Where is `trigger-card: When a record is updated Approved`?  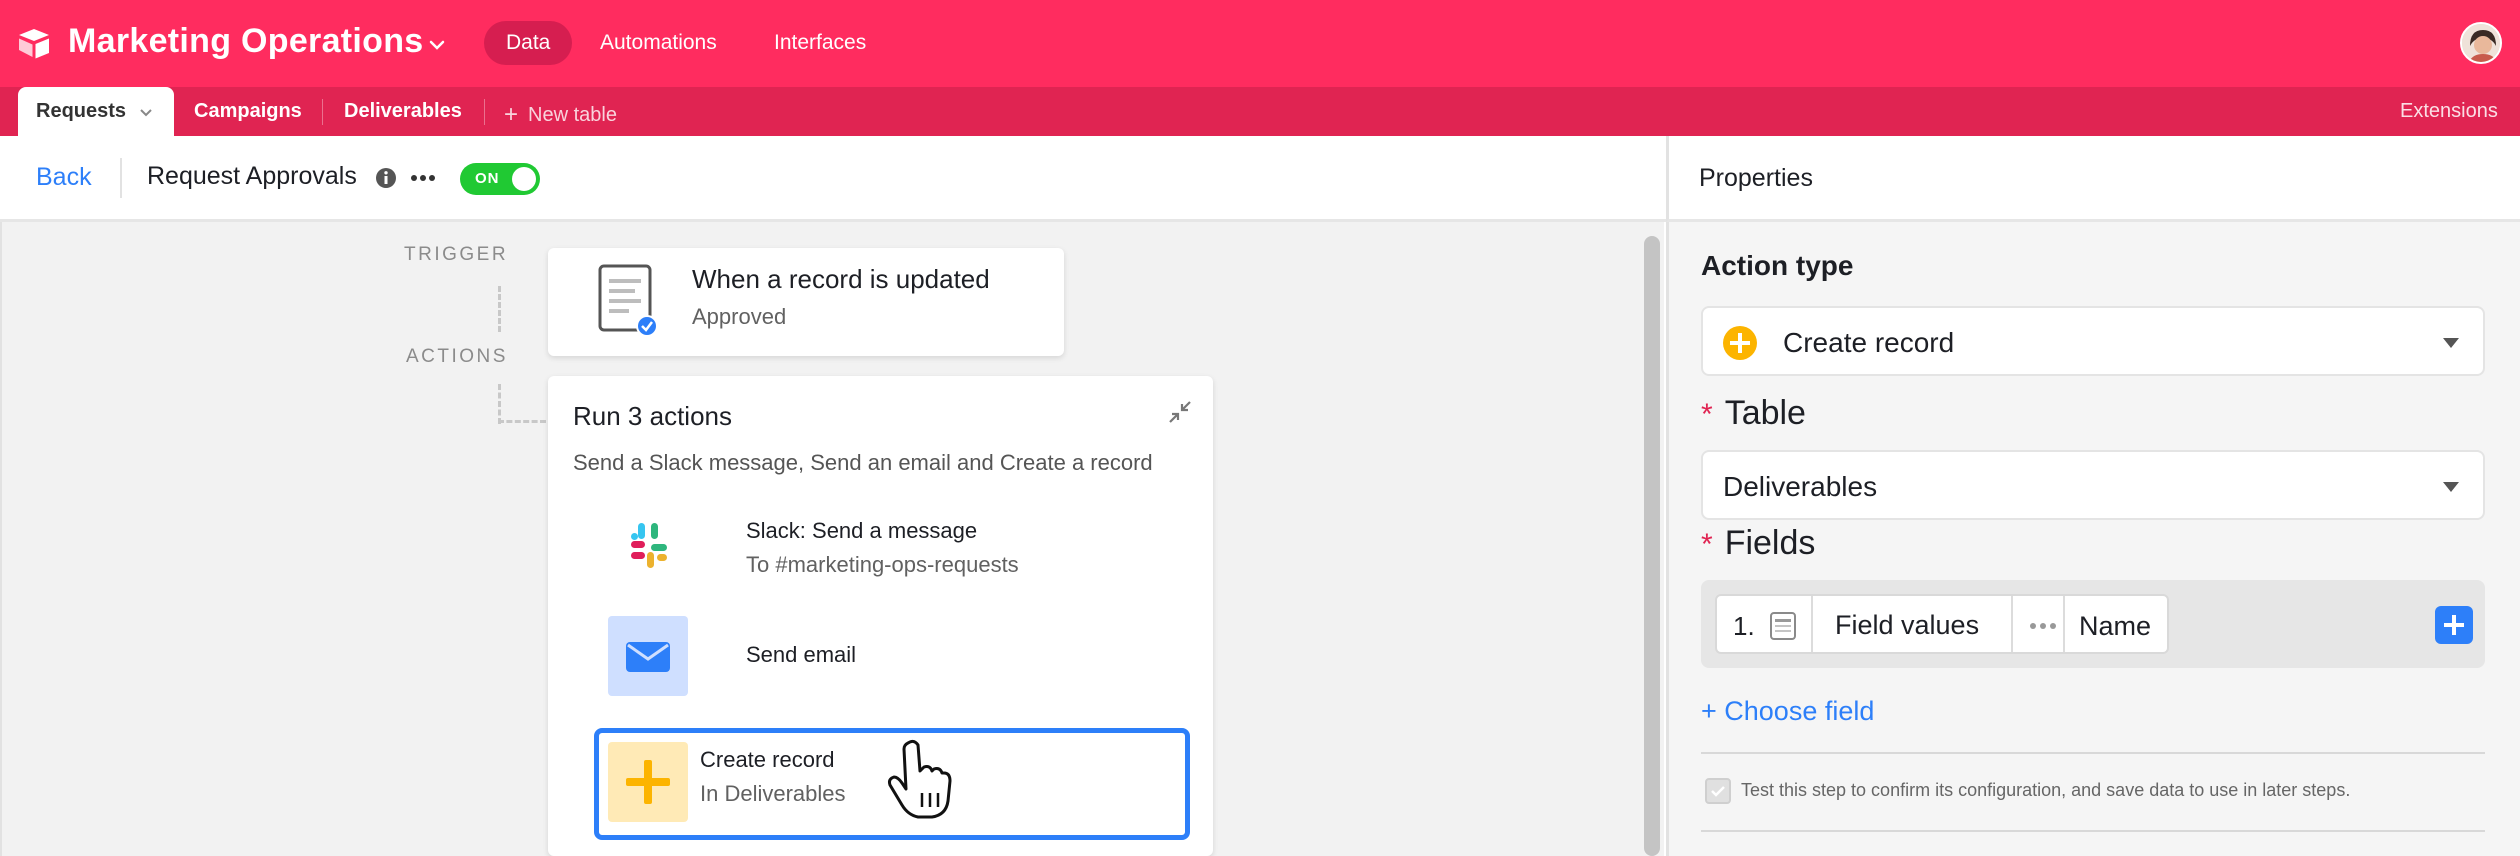
trigger-card: When a record is updated Approved is located at coordinates (806, 302).